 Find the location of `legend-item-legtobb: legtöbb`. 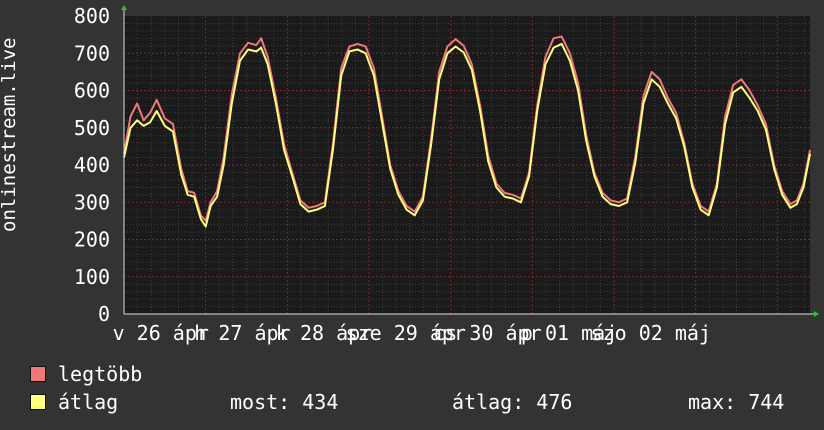

legend-item-legtobb: legtöbb is located at coordinates (425, 374).